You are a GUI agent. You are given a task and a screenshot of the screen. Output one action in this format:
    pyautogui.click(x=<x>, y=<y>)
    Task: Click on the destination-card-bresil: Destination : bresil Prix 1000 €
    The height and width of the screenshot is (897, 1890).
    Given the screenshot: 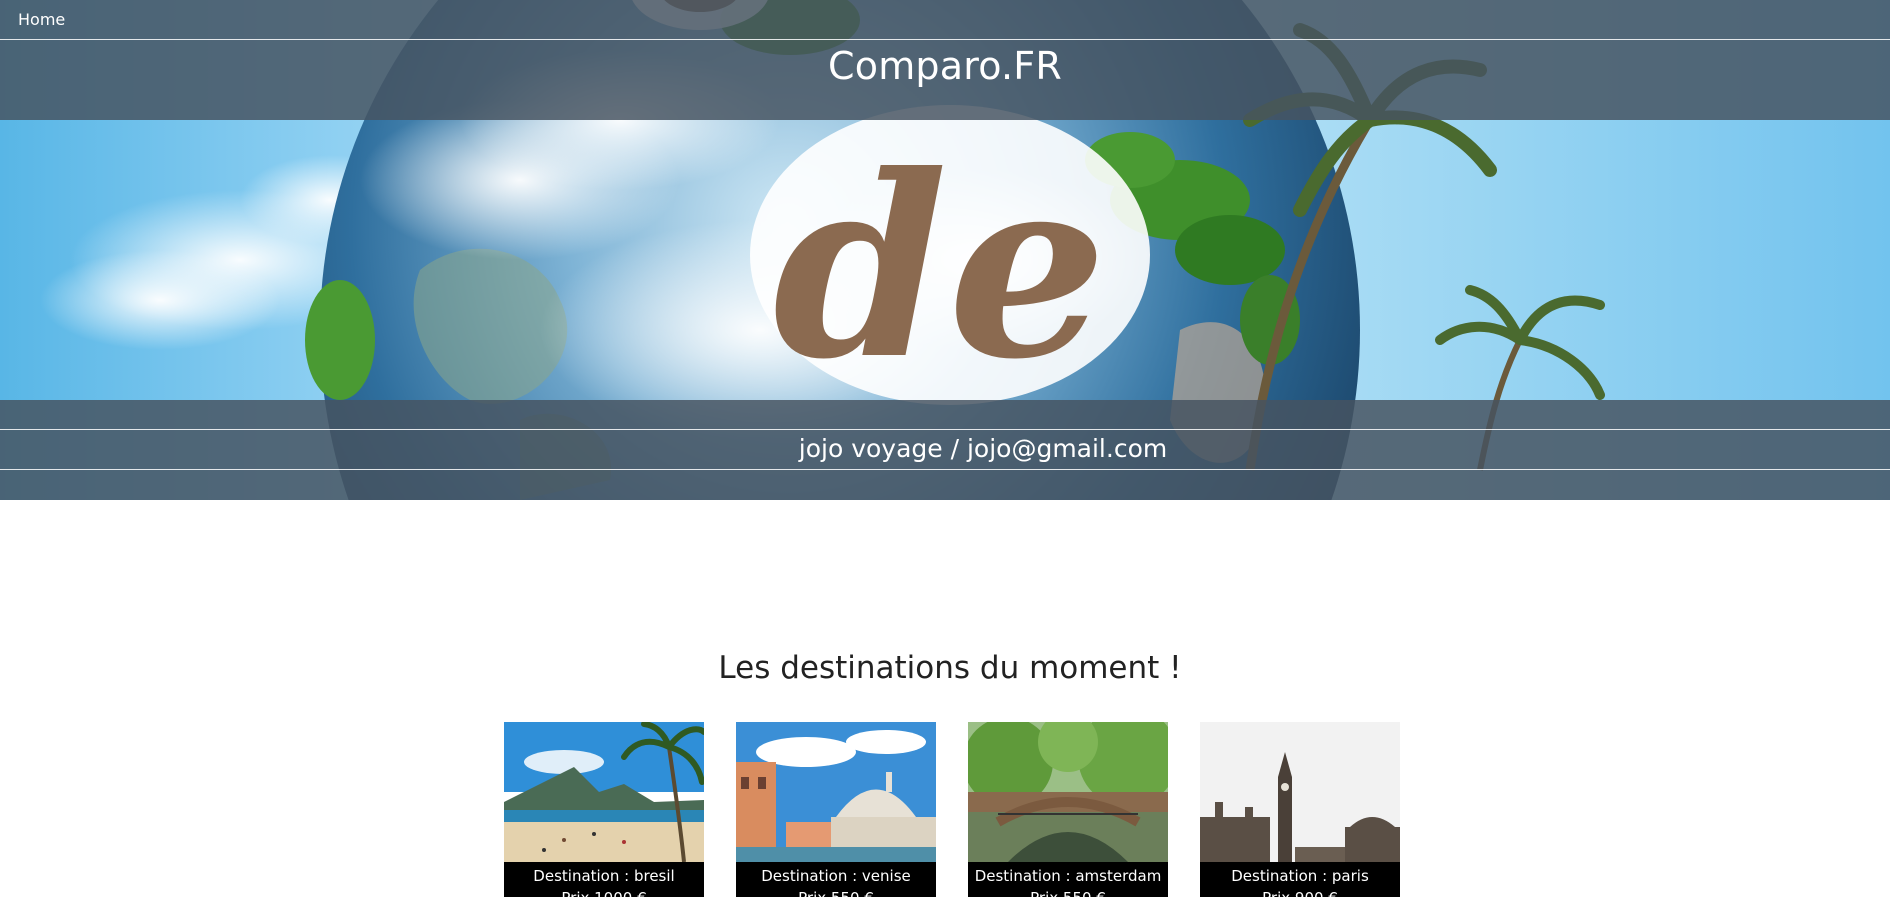 What is the action you would take?
    pyautogui.click(x=604, y=809)
    